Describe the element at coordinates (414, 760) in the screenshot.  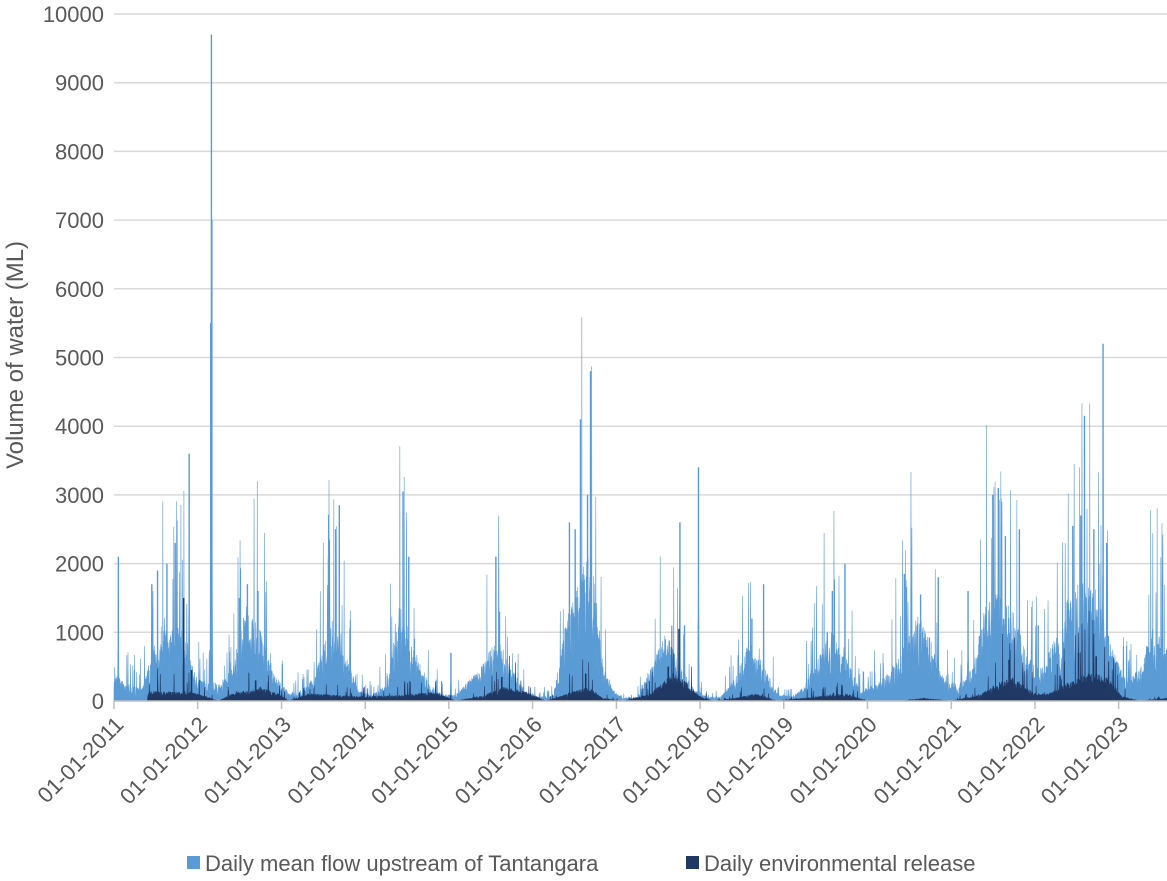
I see `x-tick-label: 01-01-2015` at that location.